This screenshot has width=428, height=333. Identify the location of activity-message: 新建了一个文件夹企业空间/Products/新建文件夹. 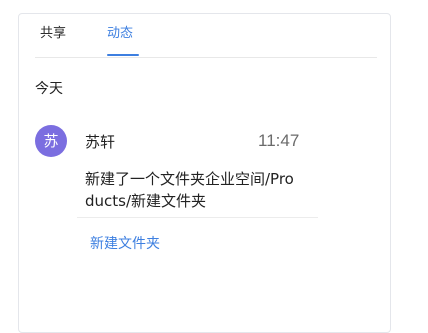
(189, 190).